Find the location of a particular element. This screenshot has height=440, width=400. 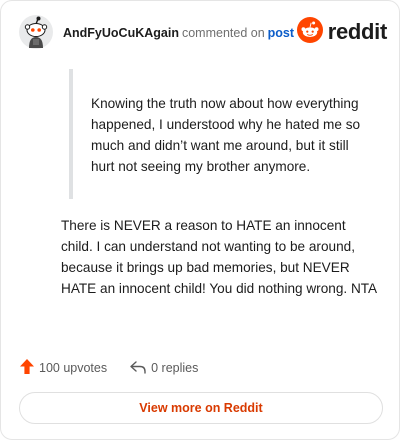

reddit-brand: reddit is located at coordinates (342, 32).